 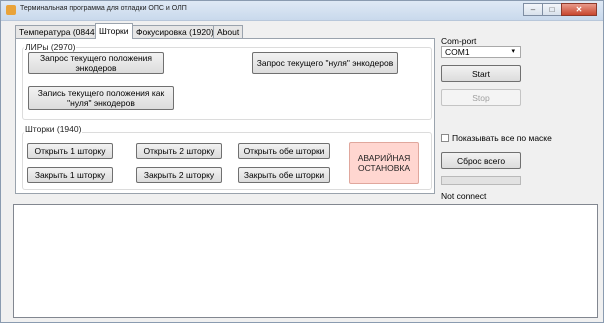 What do you see at coordinates (481, 52) in the screenshot?
I see `com-port-select: COM1 ▾` at bounding box center [481, 52].